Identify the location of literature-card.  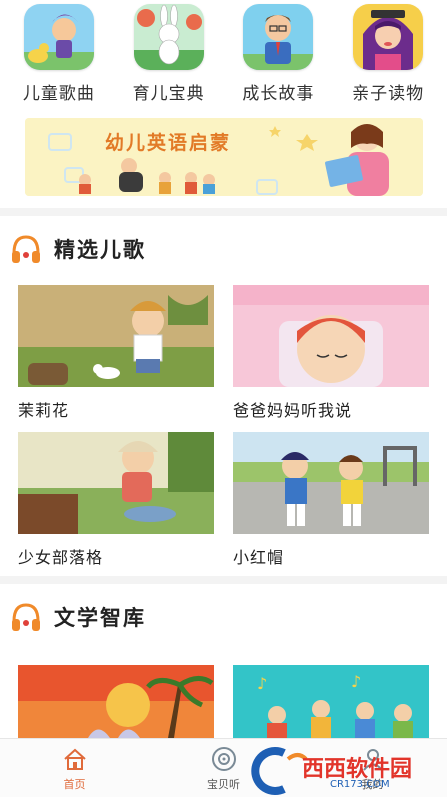
(116, 701).